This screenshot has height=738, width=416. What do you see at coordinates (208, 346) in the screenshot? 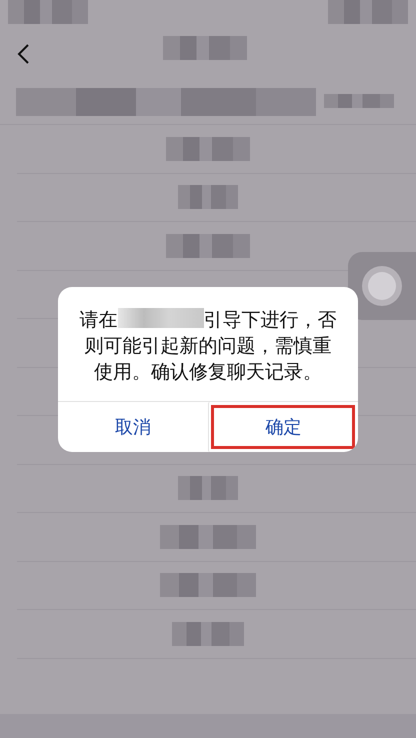
I see `dialog-message: 请在 引导下进行，否则可能引起新的问题，需慎重使用。确认修复聊天记录。` at bounding box center [208, 346].